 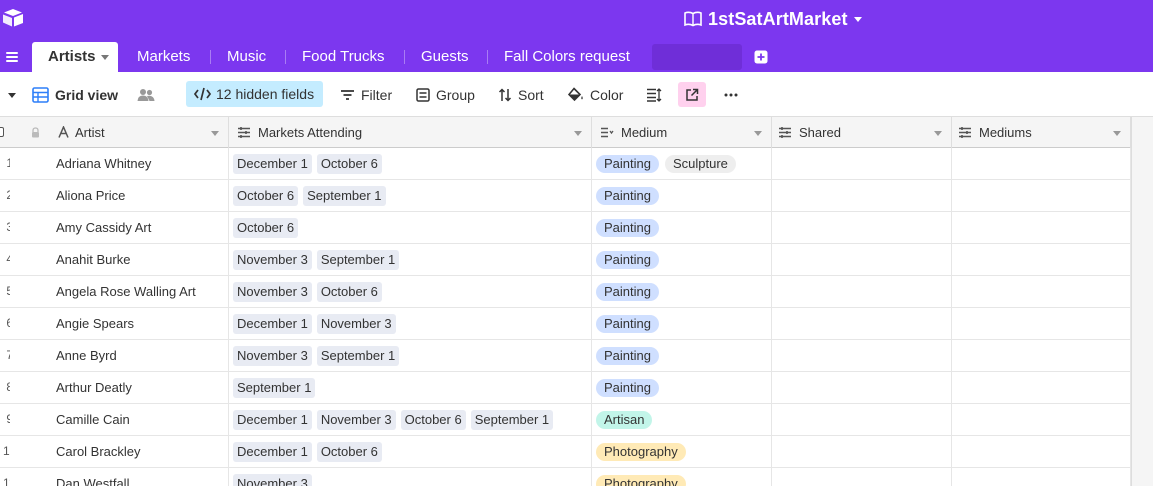 What do you see at coordinates (15, 94) in the screenshot?
I see `views-toggle` at bounding box center [15, 94].